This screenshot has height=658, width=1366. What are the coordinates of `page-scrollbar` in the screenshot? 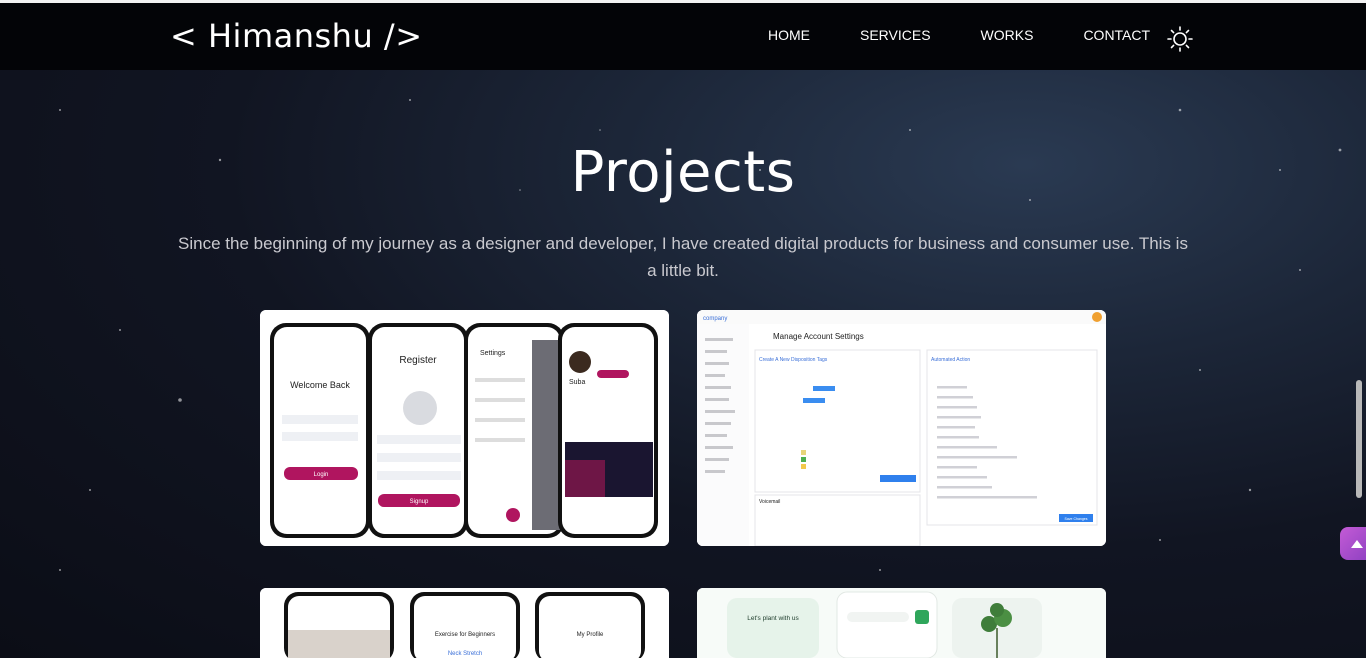 It's located at (1359, 439).